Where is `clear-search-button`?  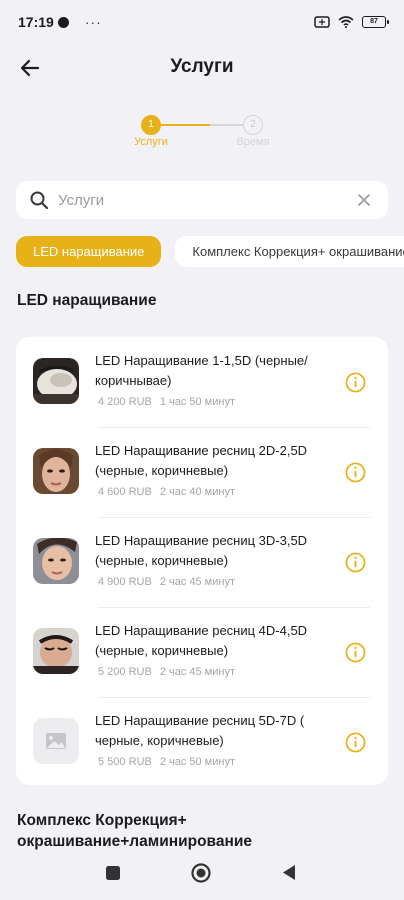
clear-search-button is located at coordinates (364, 200).